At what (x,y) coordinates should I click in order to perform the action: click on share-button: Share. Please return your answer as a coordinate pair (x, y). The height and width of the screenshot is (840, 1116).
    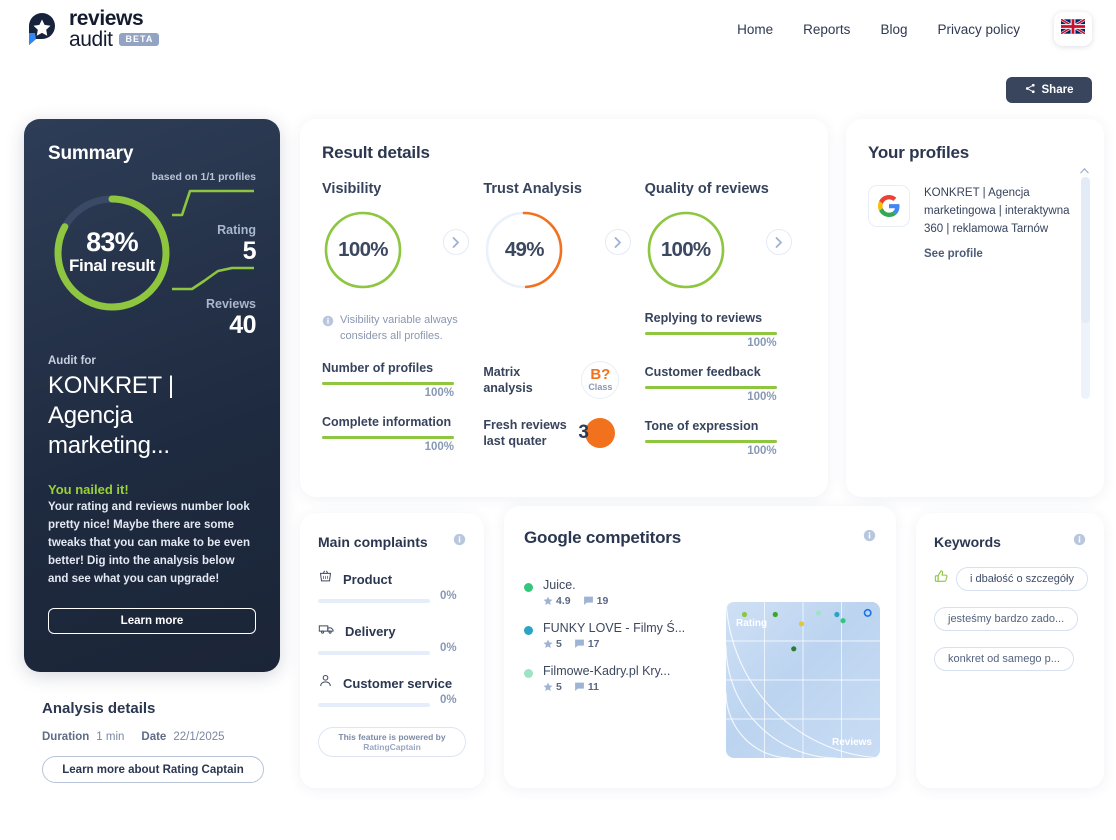
    Looking at the image, I should click on (1049, 90).